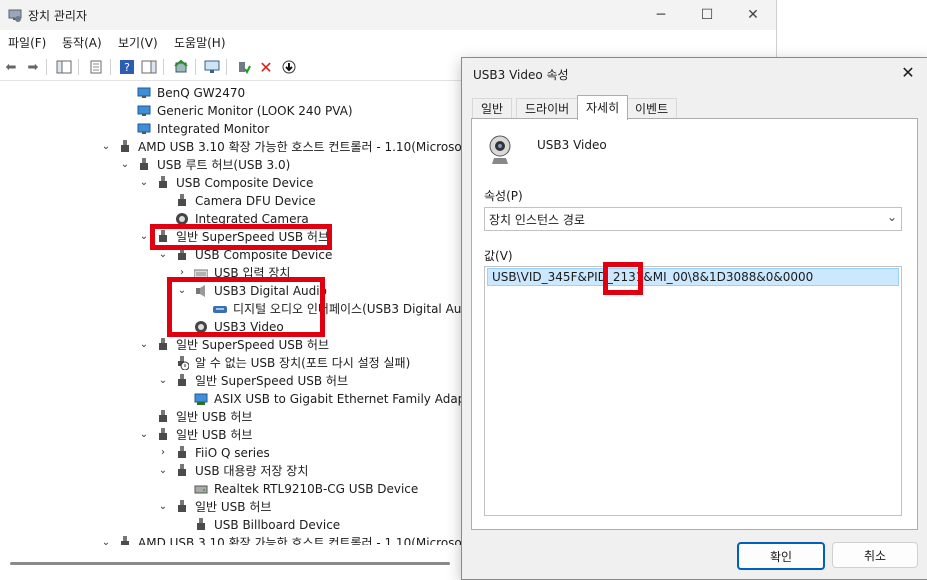 The height and width of the screenshot is (580, 927). Describe the element at coordinates (252, 471) in the screenshot. I see `tree-item-label: USB 대용량 저장 장치` at that location.